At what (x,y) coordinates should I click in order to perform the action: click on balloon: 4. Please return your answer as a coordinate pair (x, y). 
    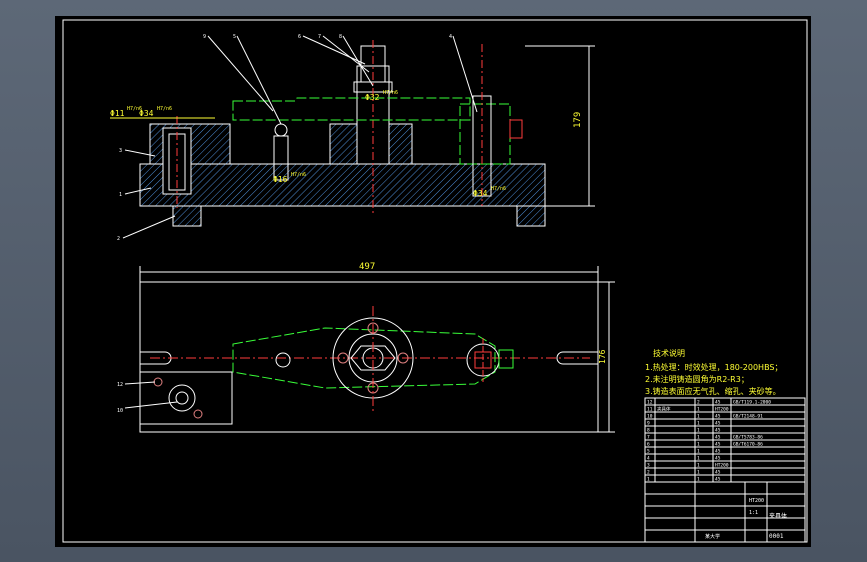
    Looking at the image, I should click on (450, 37).